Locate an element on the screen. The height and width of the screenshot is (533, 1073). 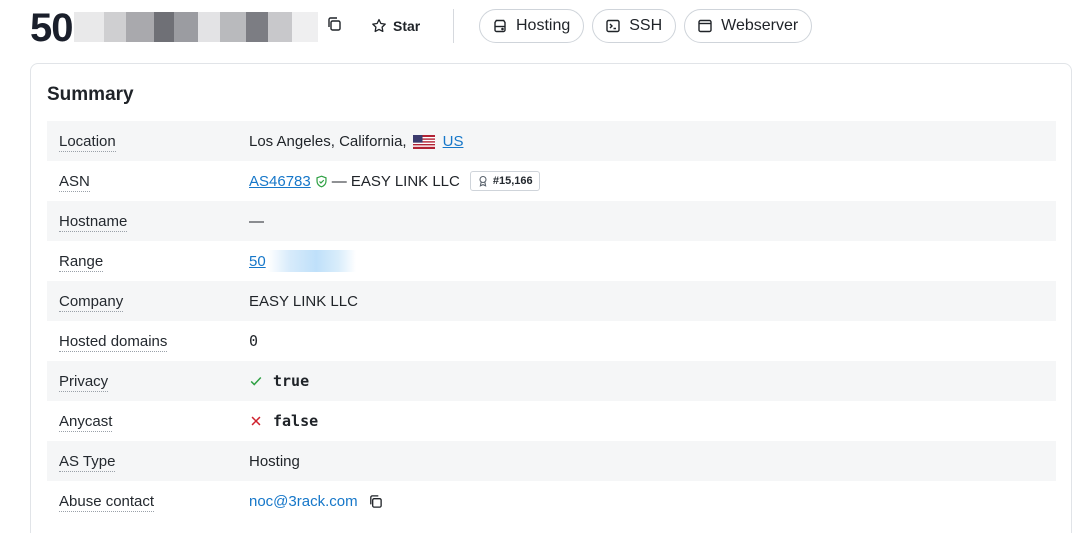
star-button: Star is located at coordinates (395, 26).